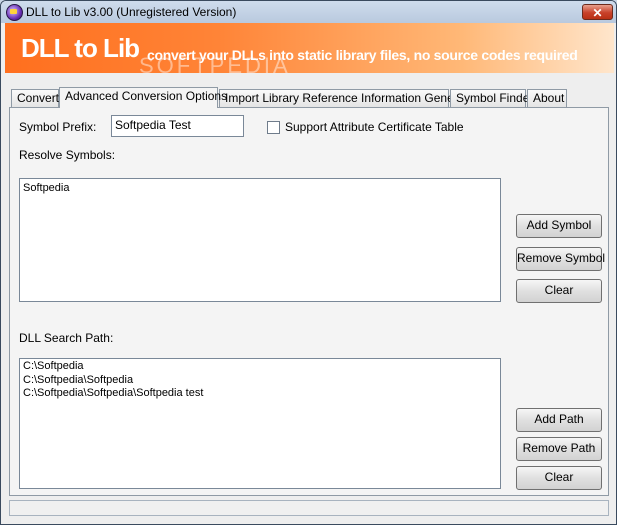  What do you see at coordinates (131, 12) in the screenshot?
I see `window-title: DLL to Lib v3.00 (Unregistered Version)` at bounding box center [131, 12].